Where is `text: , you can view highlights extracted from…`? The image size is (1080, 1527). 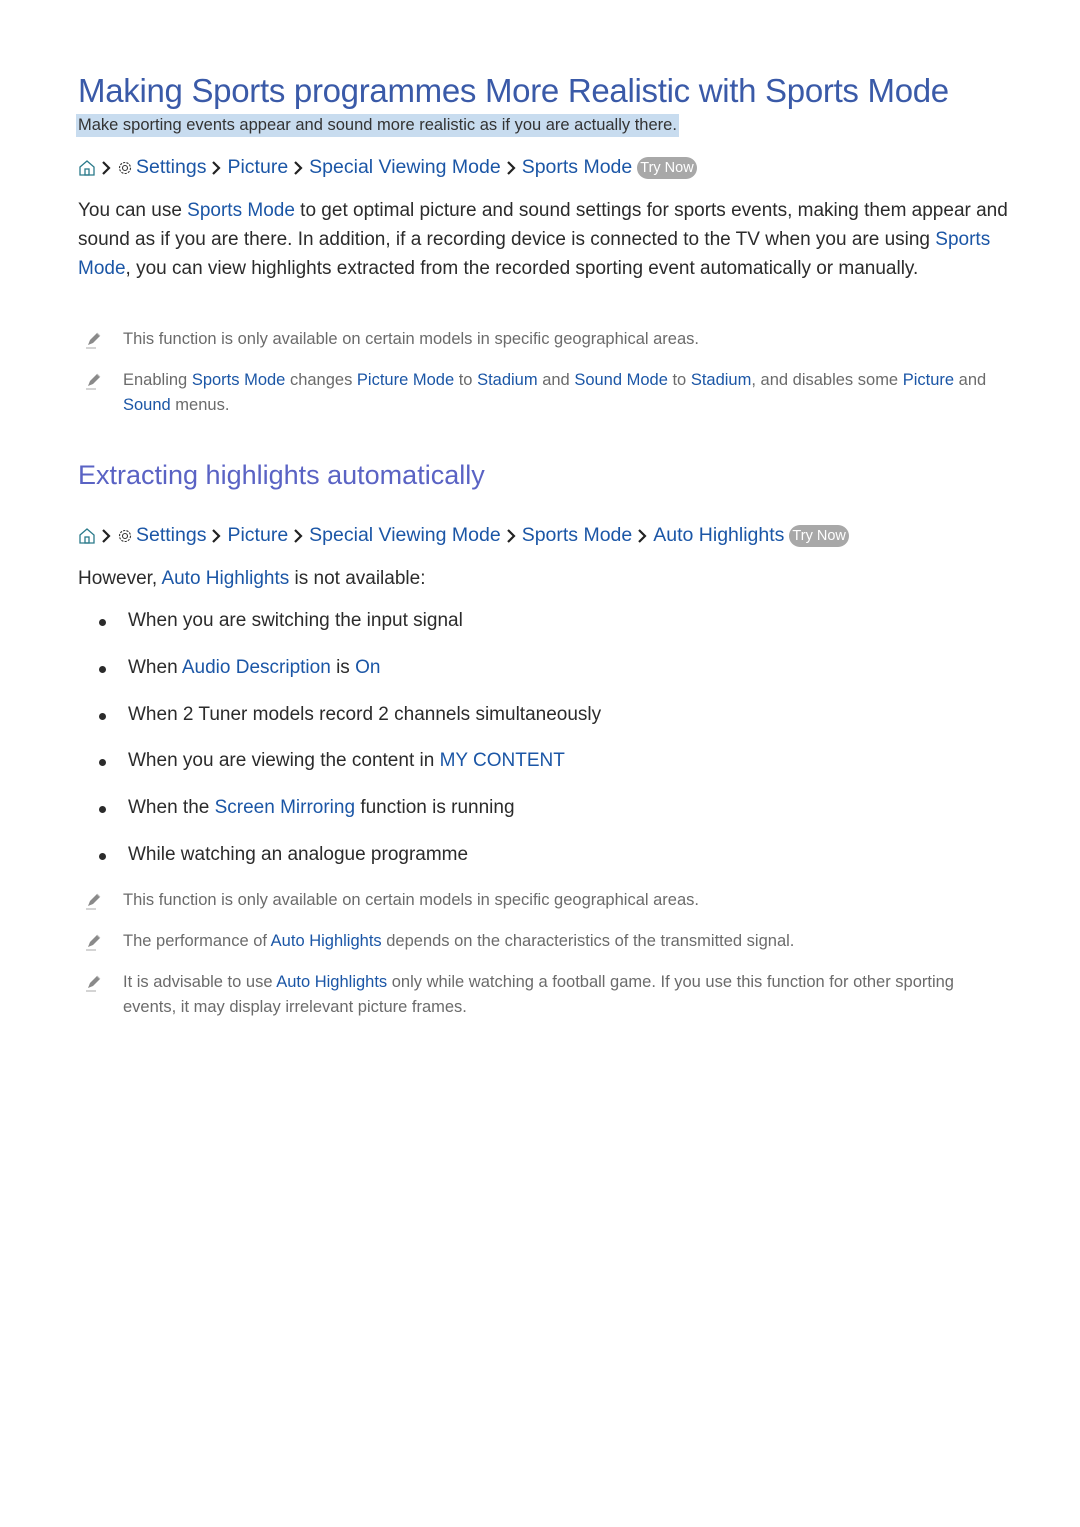
text: , you can view highlights extracted from… is located at coordinates (522, 268).